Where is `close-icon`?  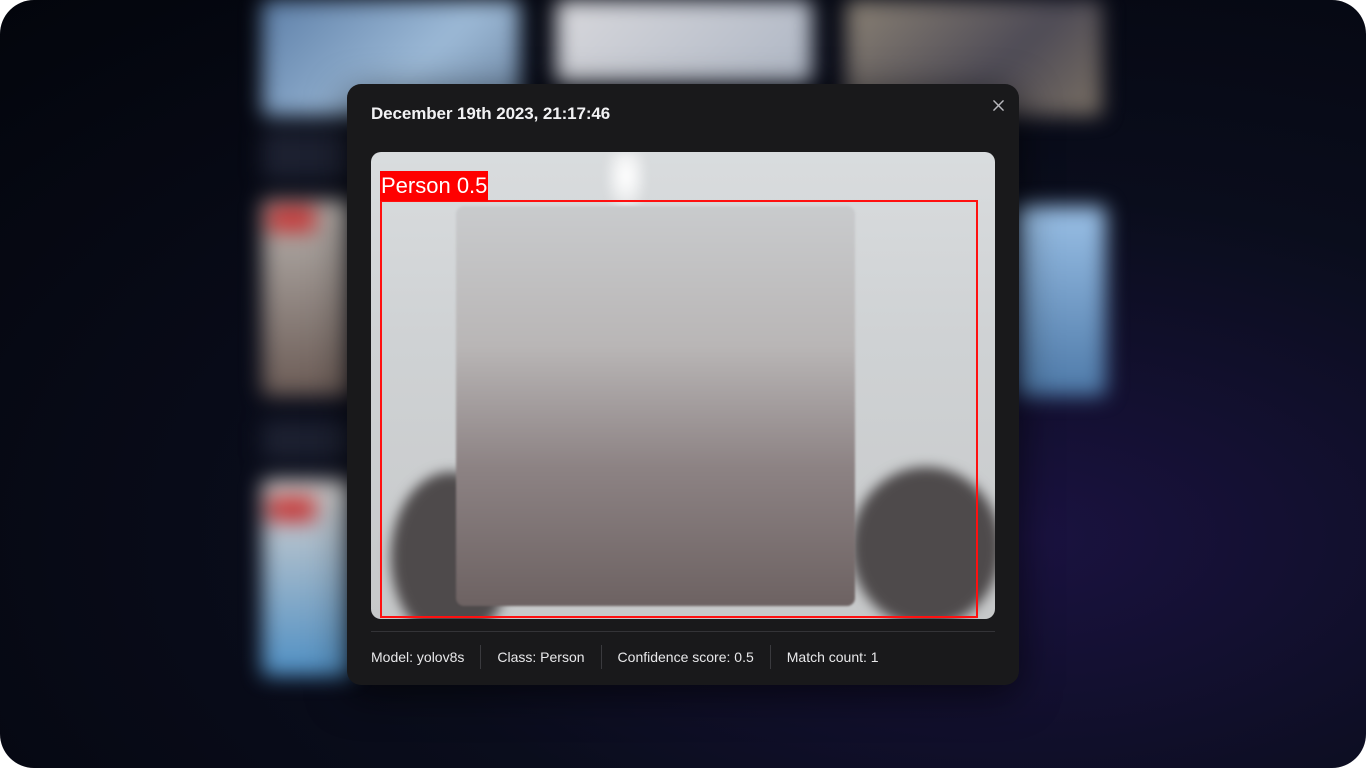 close-icon is located at coordinates (998, 105).